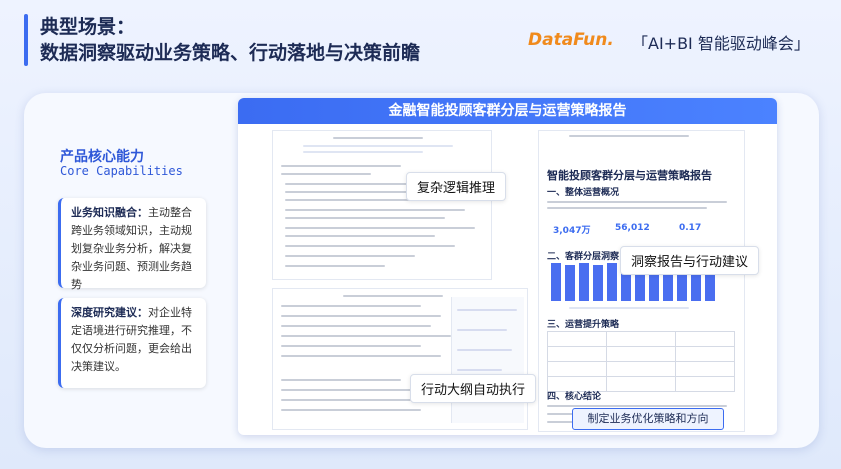 The height and width of the screenshot is (469, 841). What do you see at coordinates (132, 343) in the screenshot?
I see `capability-card: 深度研究建议：对企业特定语境进行研究推理，不仅仅分析问题，更会给出决策建议。` at bounding box center [132, 343].